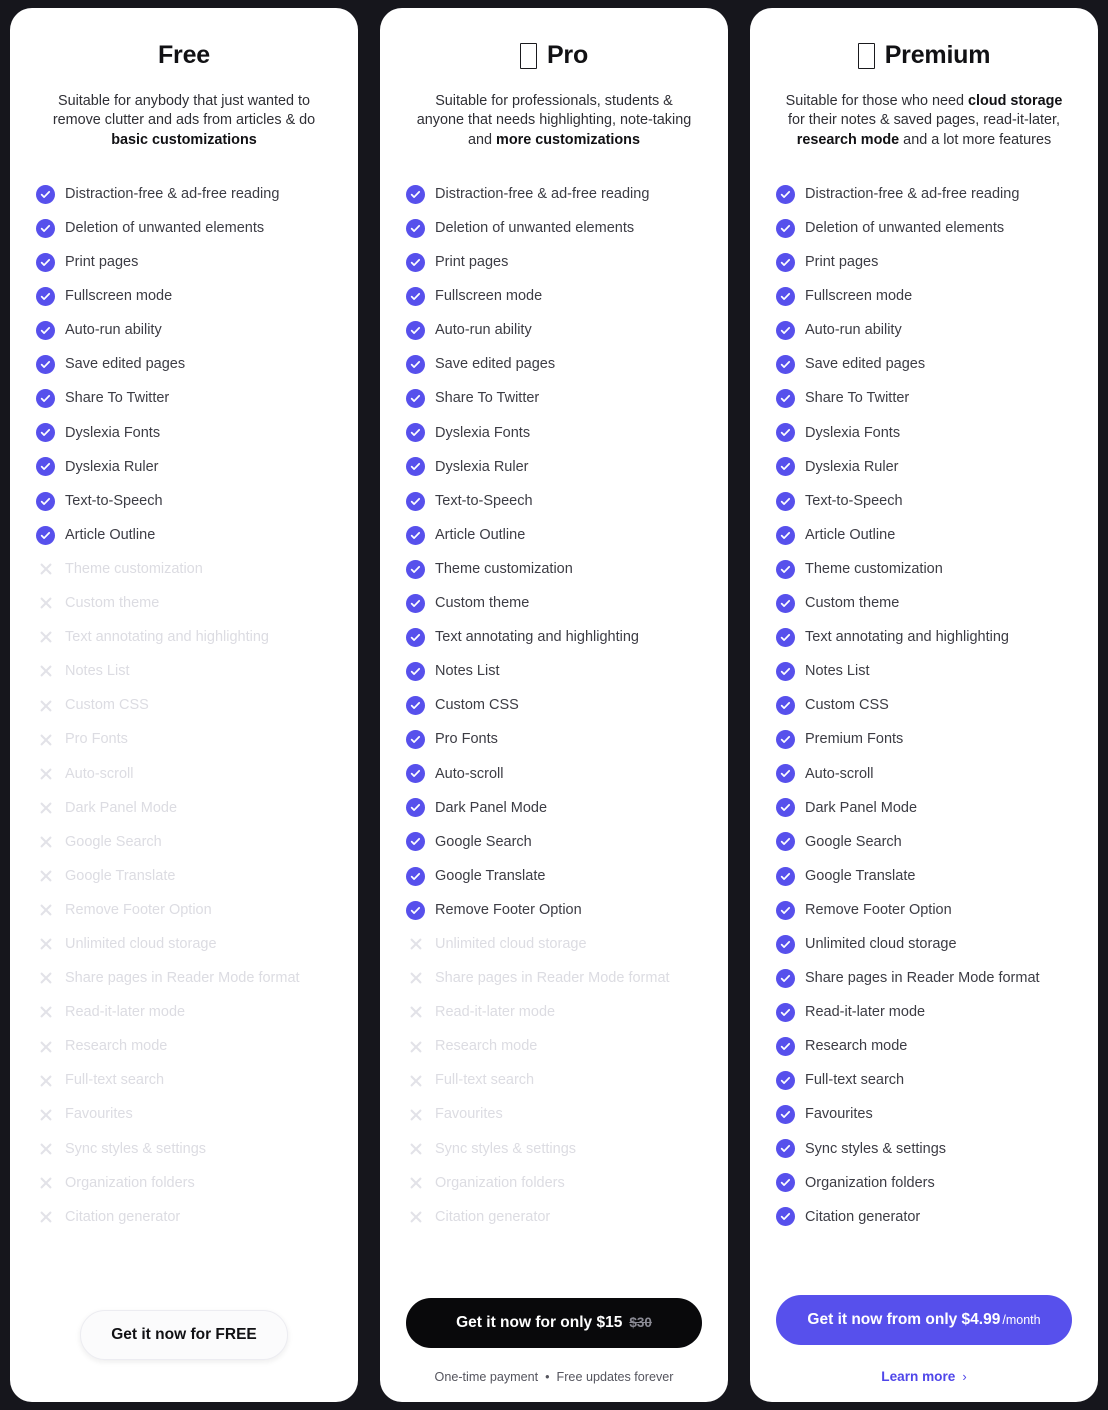  Describe the element at coordinates (96, 739) in the screenshot. I see `feature-label: Pro Fonts` at that location.